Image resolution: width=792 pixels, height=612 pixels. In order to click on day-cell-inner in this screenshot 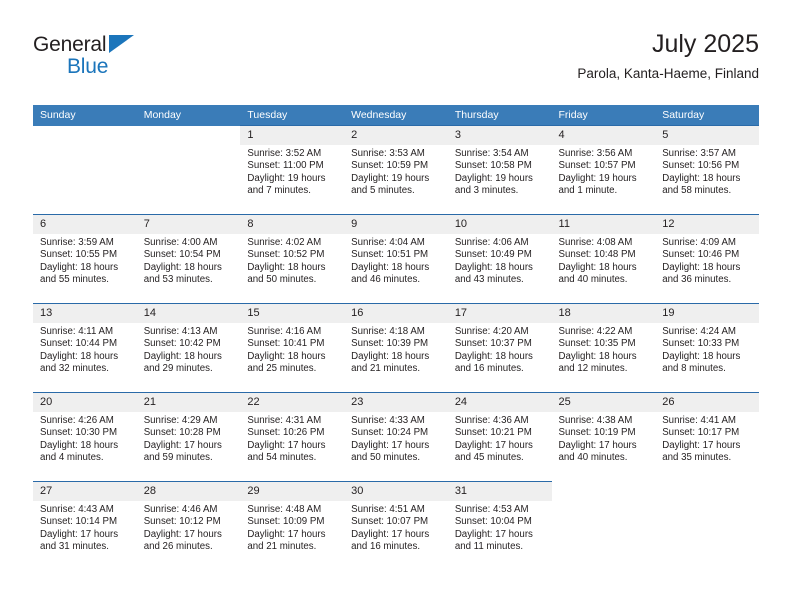, I will do `click(604, 526)`.